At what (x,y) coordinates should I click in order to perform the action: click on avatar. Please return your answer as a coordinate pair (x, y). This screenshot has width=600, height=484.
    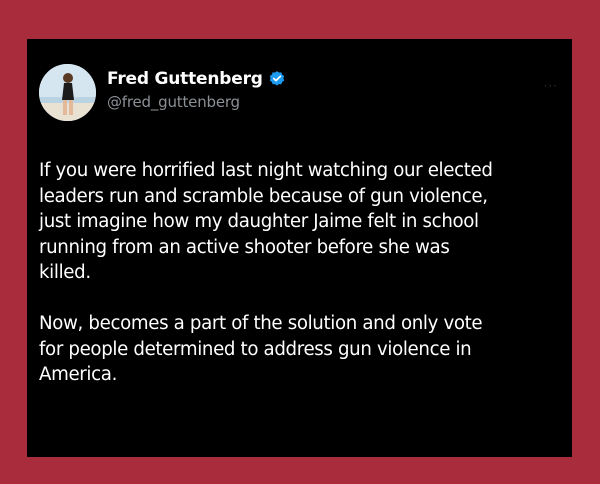
    Looking at the image, I should click on (67, 92).